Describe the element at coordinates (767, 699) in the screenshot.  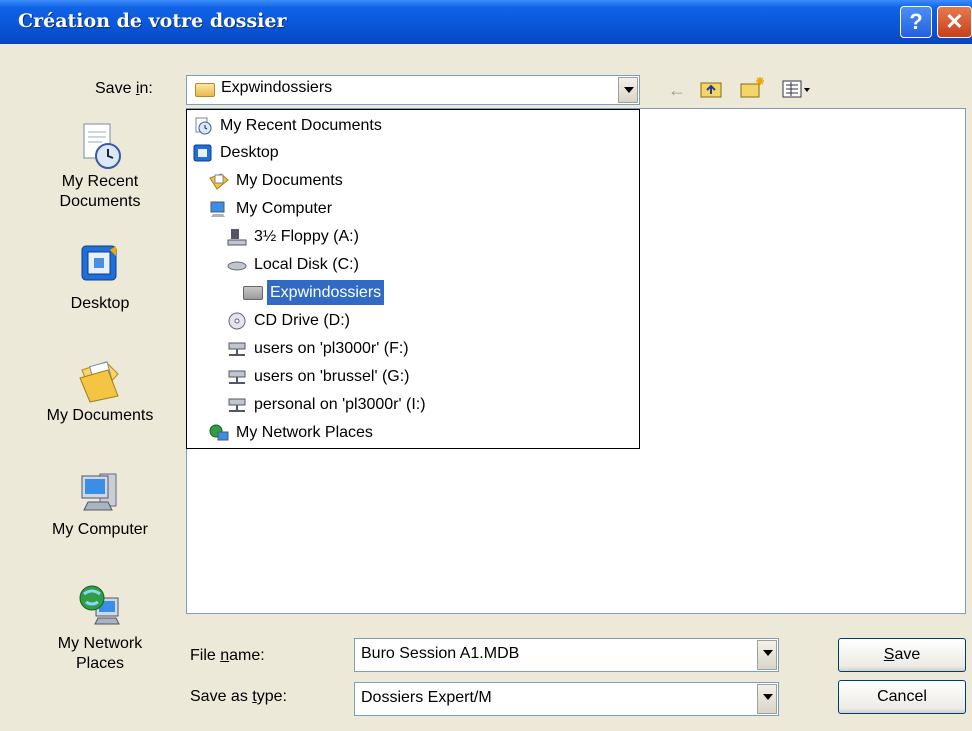
I see `save-as-type-dropdown-button` at that location.